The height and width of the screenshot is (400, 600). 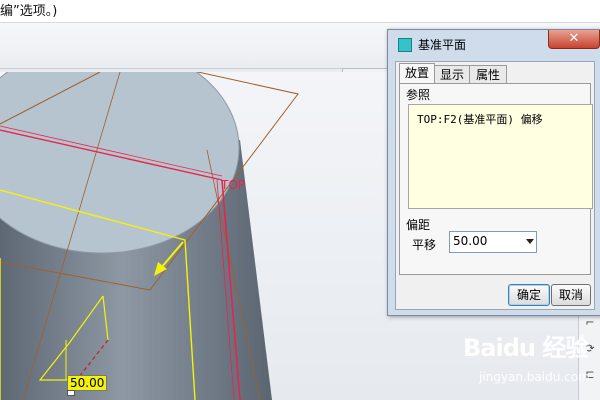 What do you see at coordinates (526, 348) in the screenshot?
I see `watermark-logo: Baidu 经验` at bounding box center [526, 348].